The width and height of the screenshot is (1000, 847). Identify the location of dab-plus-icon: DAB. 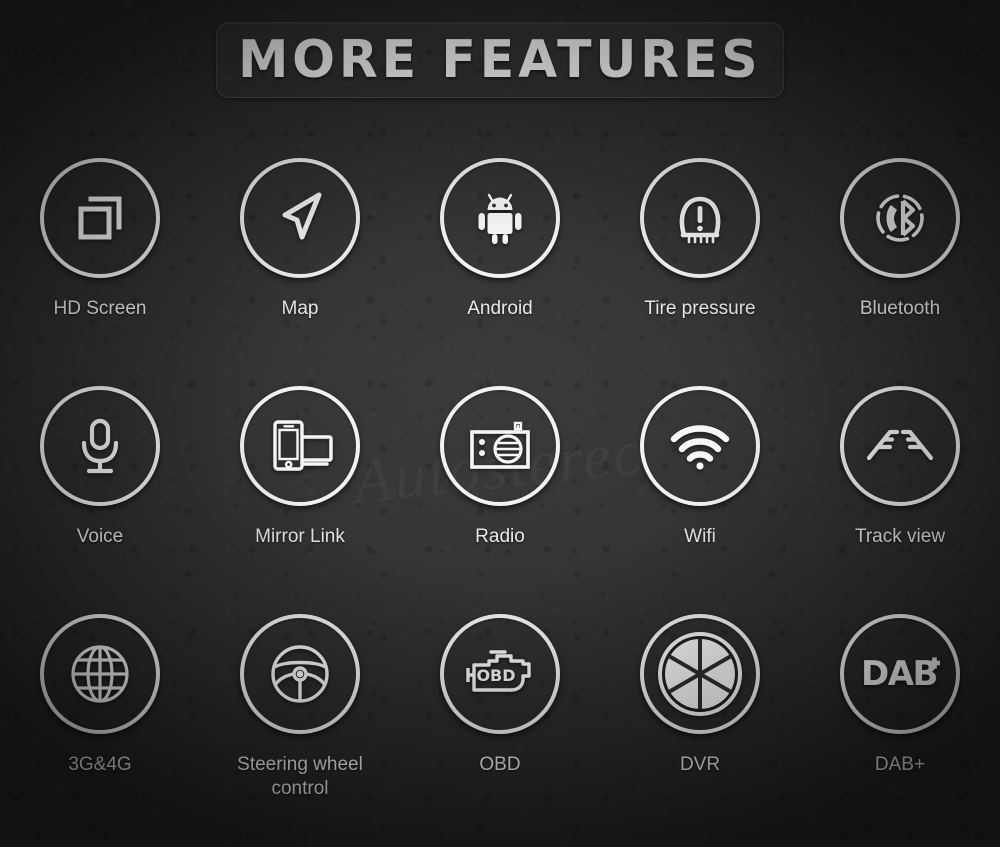
(900, 674).